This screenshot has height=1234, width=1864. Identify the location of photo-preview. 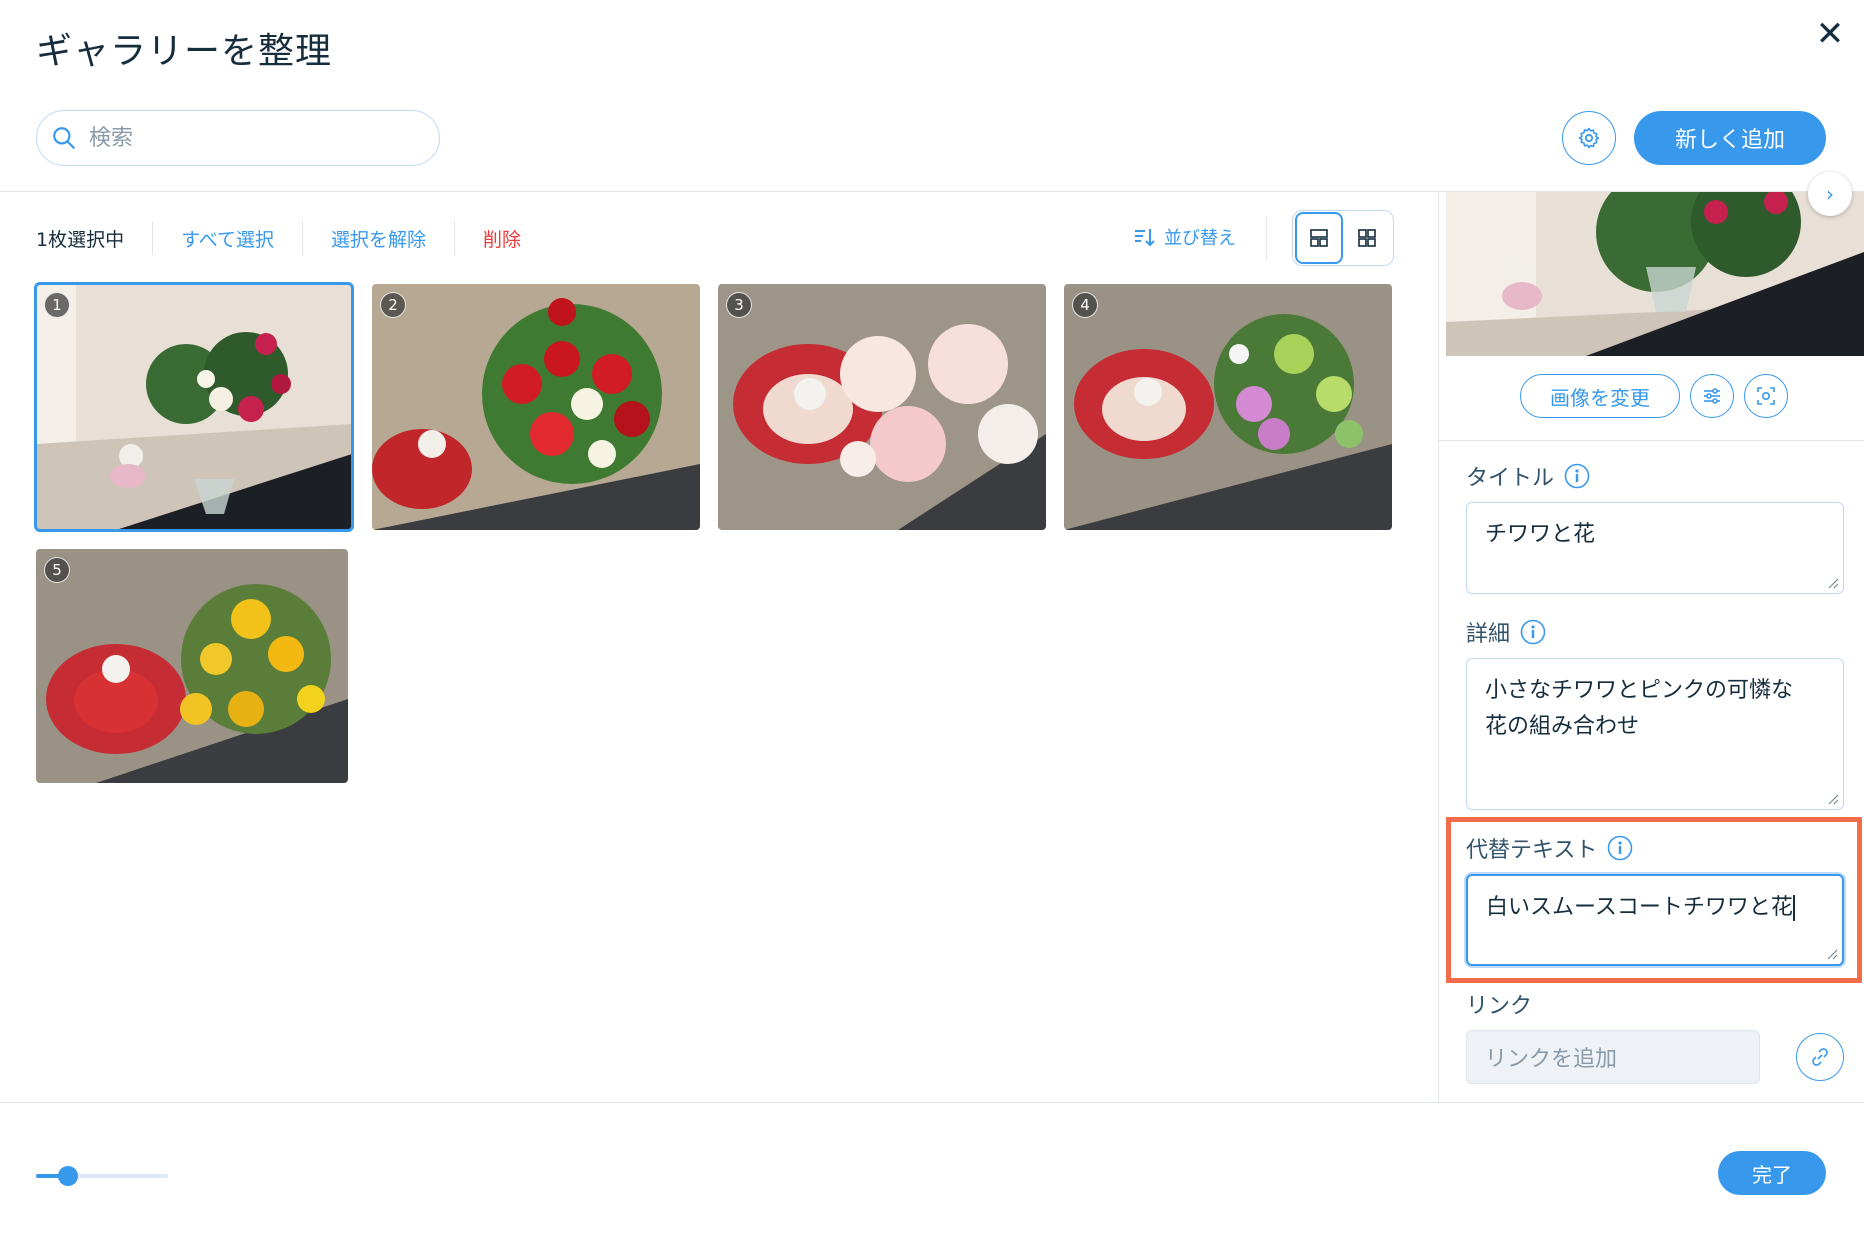
(1655, 274).